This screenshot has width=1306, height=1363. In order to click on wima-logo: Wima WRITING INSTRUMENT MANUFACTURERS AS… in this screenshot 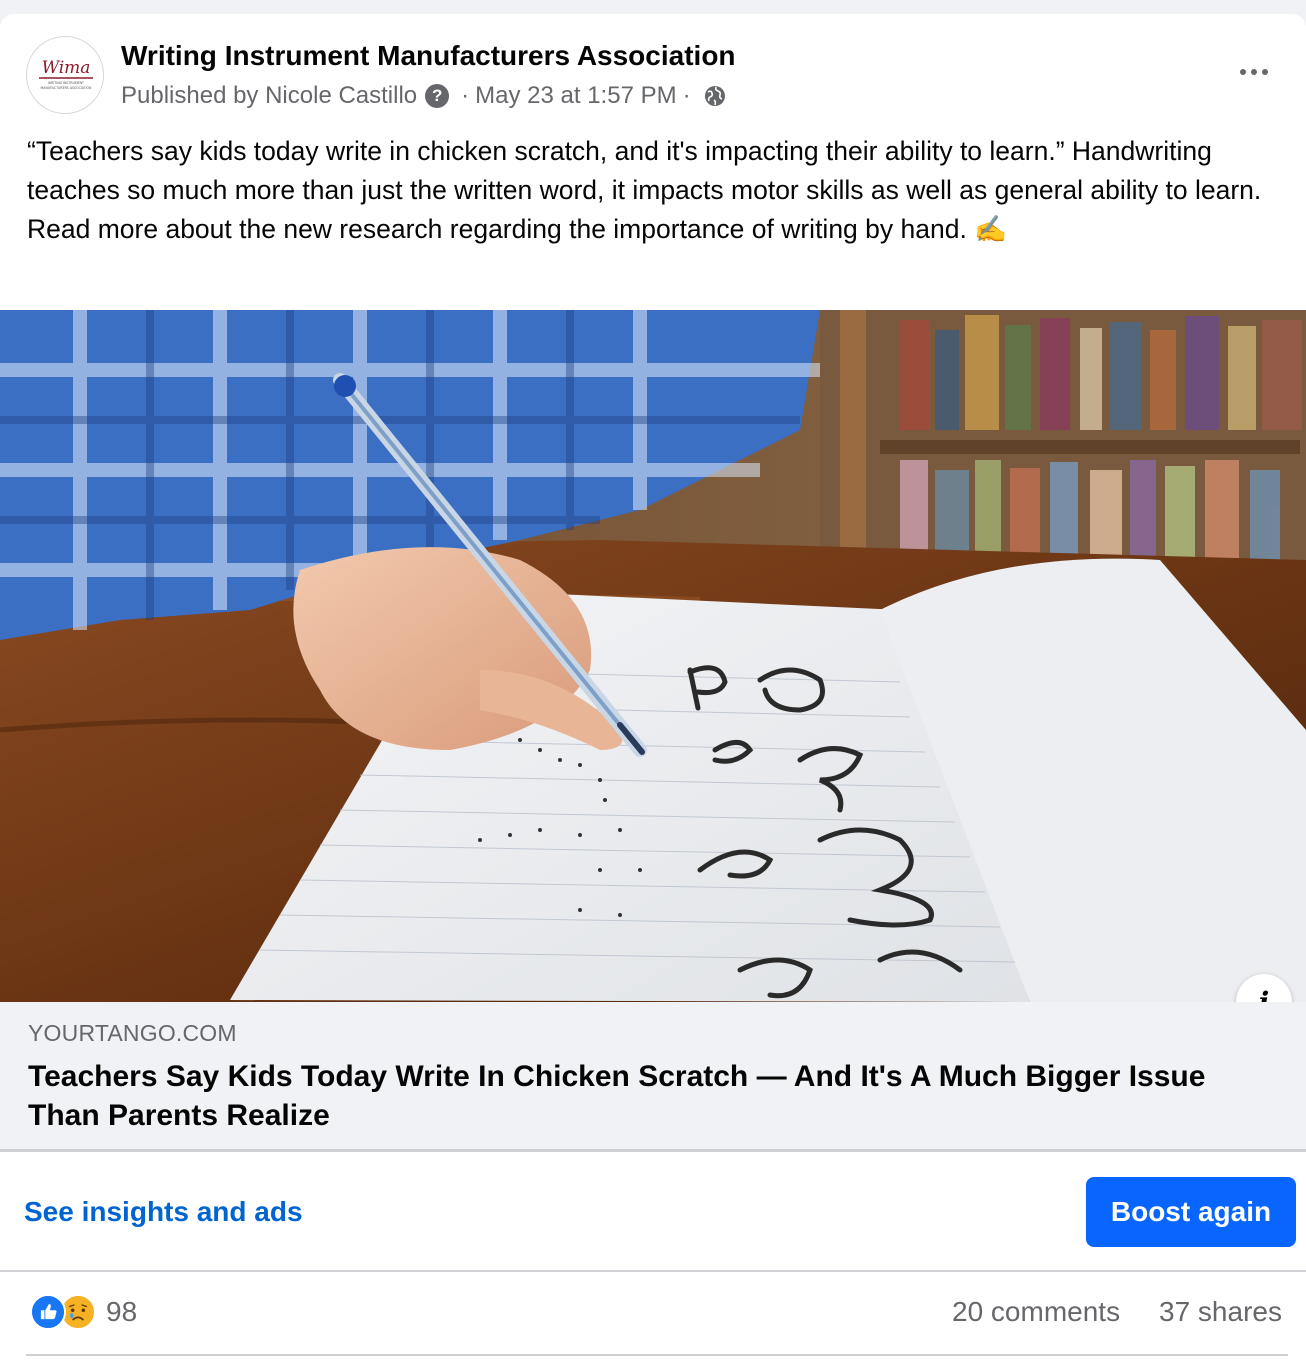, I will do `click(66, 74)`.